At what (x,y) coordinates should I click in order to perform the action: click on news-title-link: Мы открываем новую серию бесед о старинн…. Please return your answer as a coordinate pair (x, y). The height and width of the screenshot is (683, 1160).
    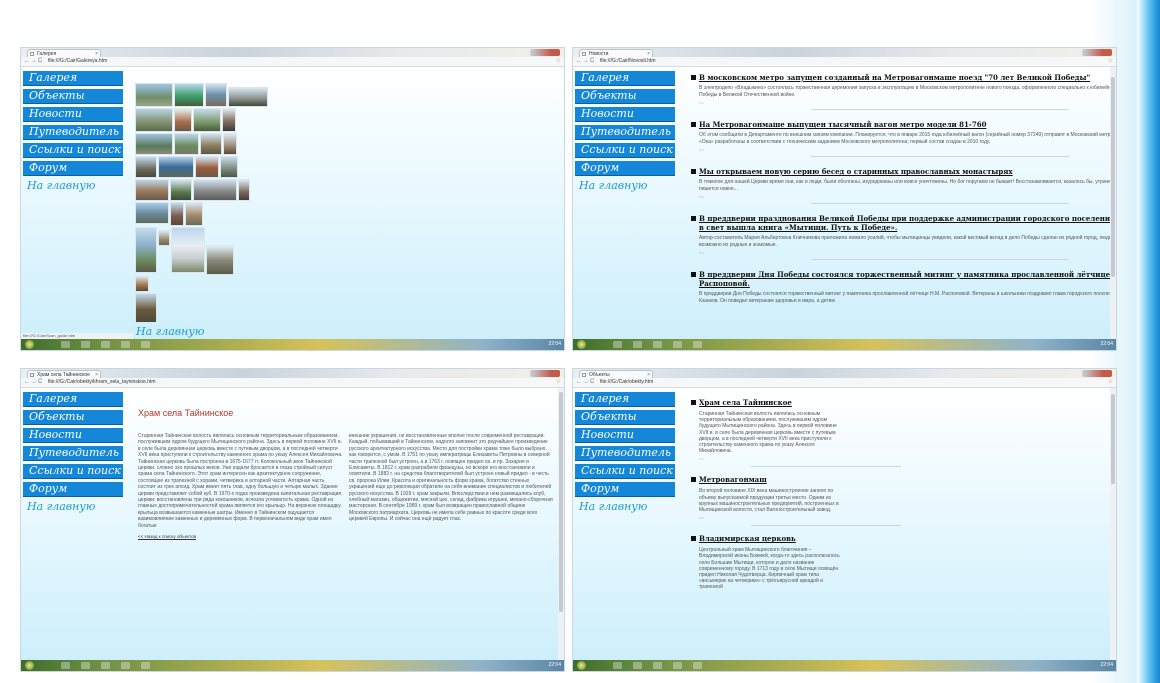
    Looking at the image, I should click on (903, 171).